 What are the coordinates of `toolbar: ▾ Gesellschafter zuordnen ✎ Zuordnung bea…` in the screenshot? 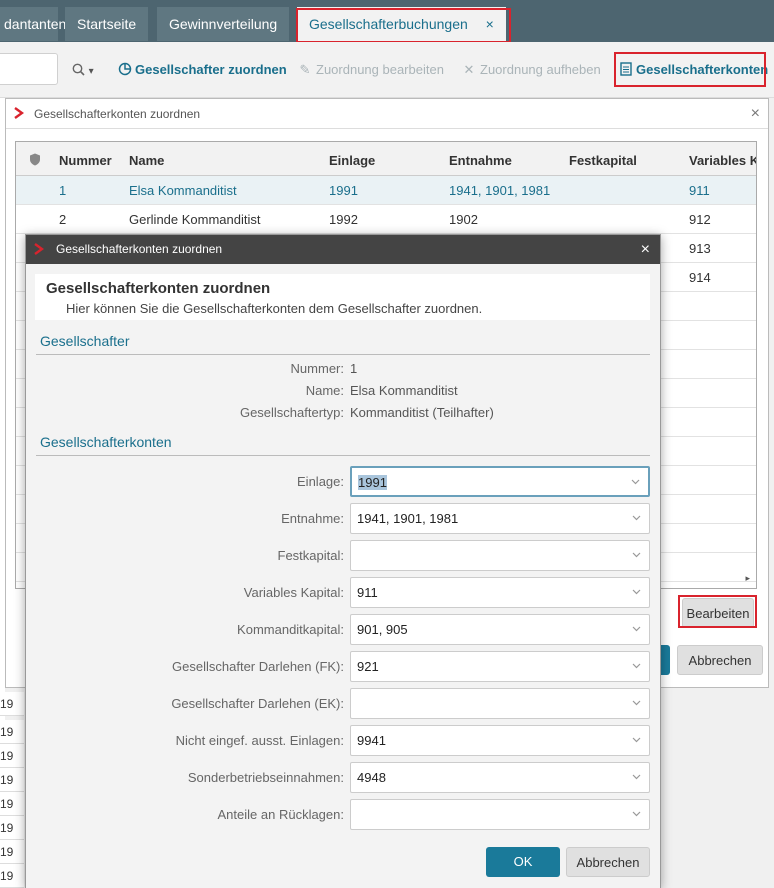 It's located at (387, 70).